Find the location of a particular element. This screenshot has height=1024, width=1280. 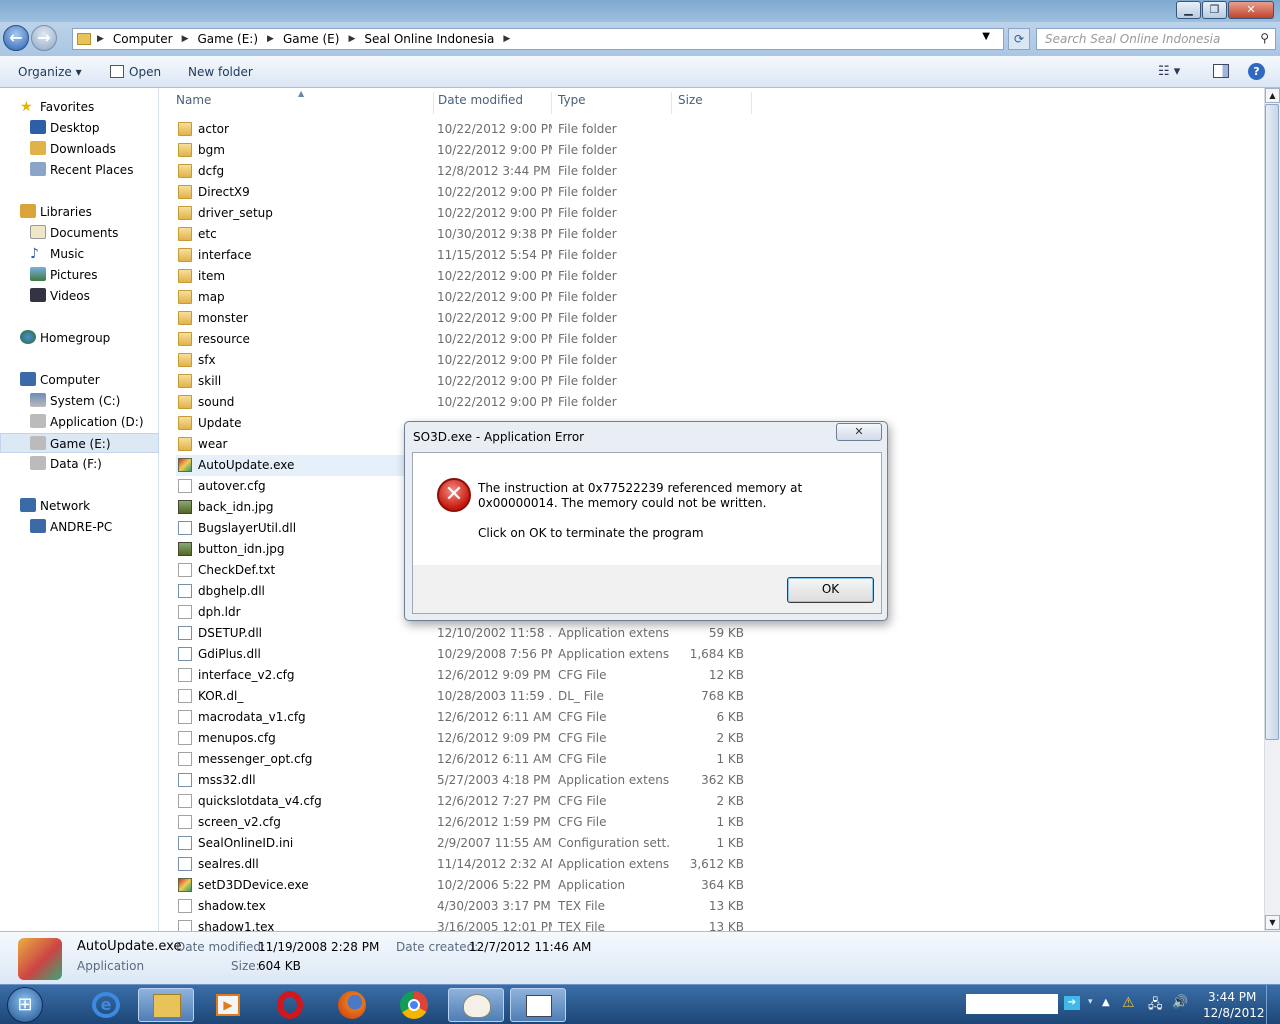

nav-pictures: Pictures is located at coordinates (79, 275).